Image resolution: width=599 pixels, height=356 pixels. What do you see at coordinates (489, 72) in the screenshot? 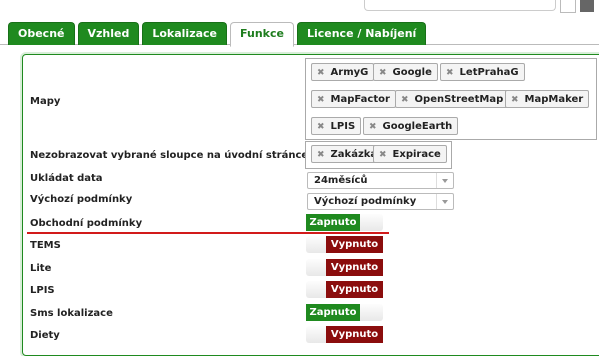
I see `tag-label: LetPrahaG` at bounding box center [489, 72].